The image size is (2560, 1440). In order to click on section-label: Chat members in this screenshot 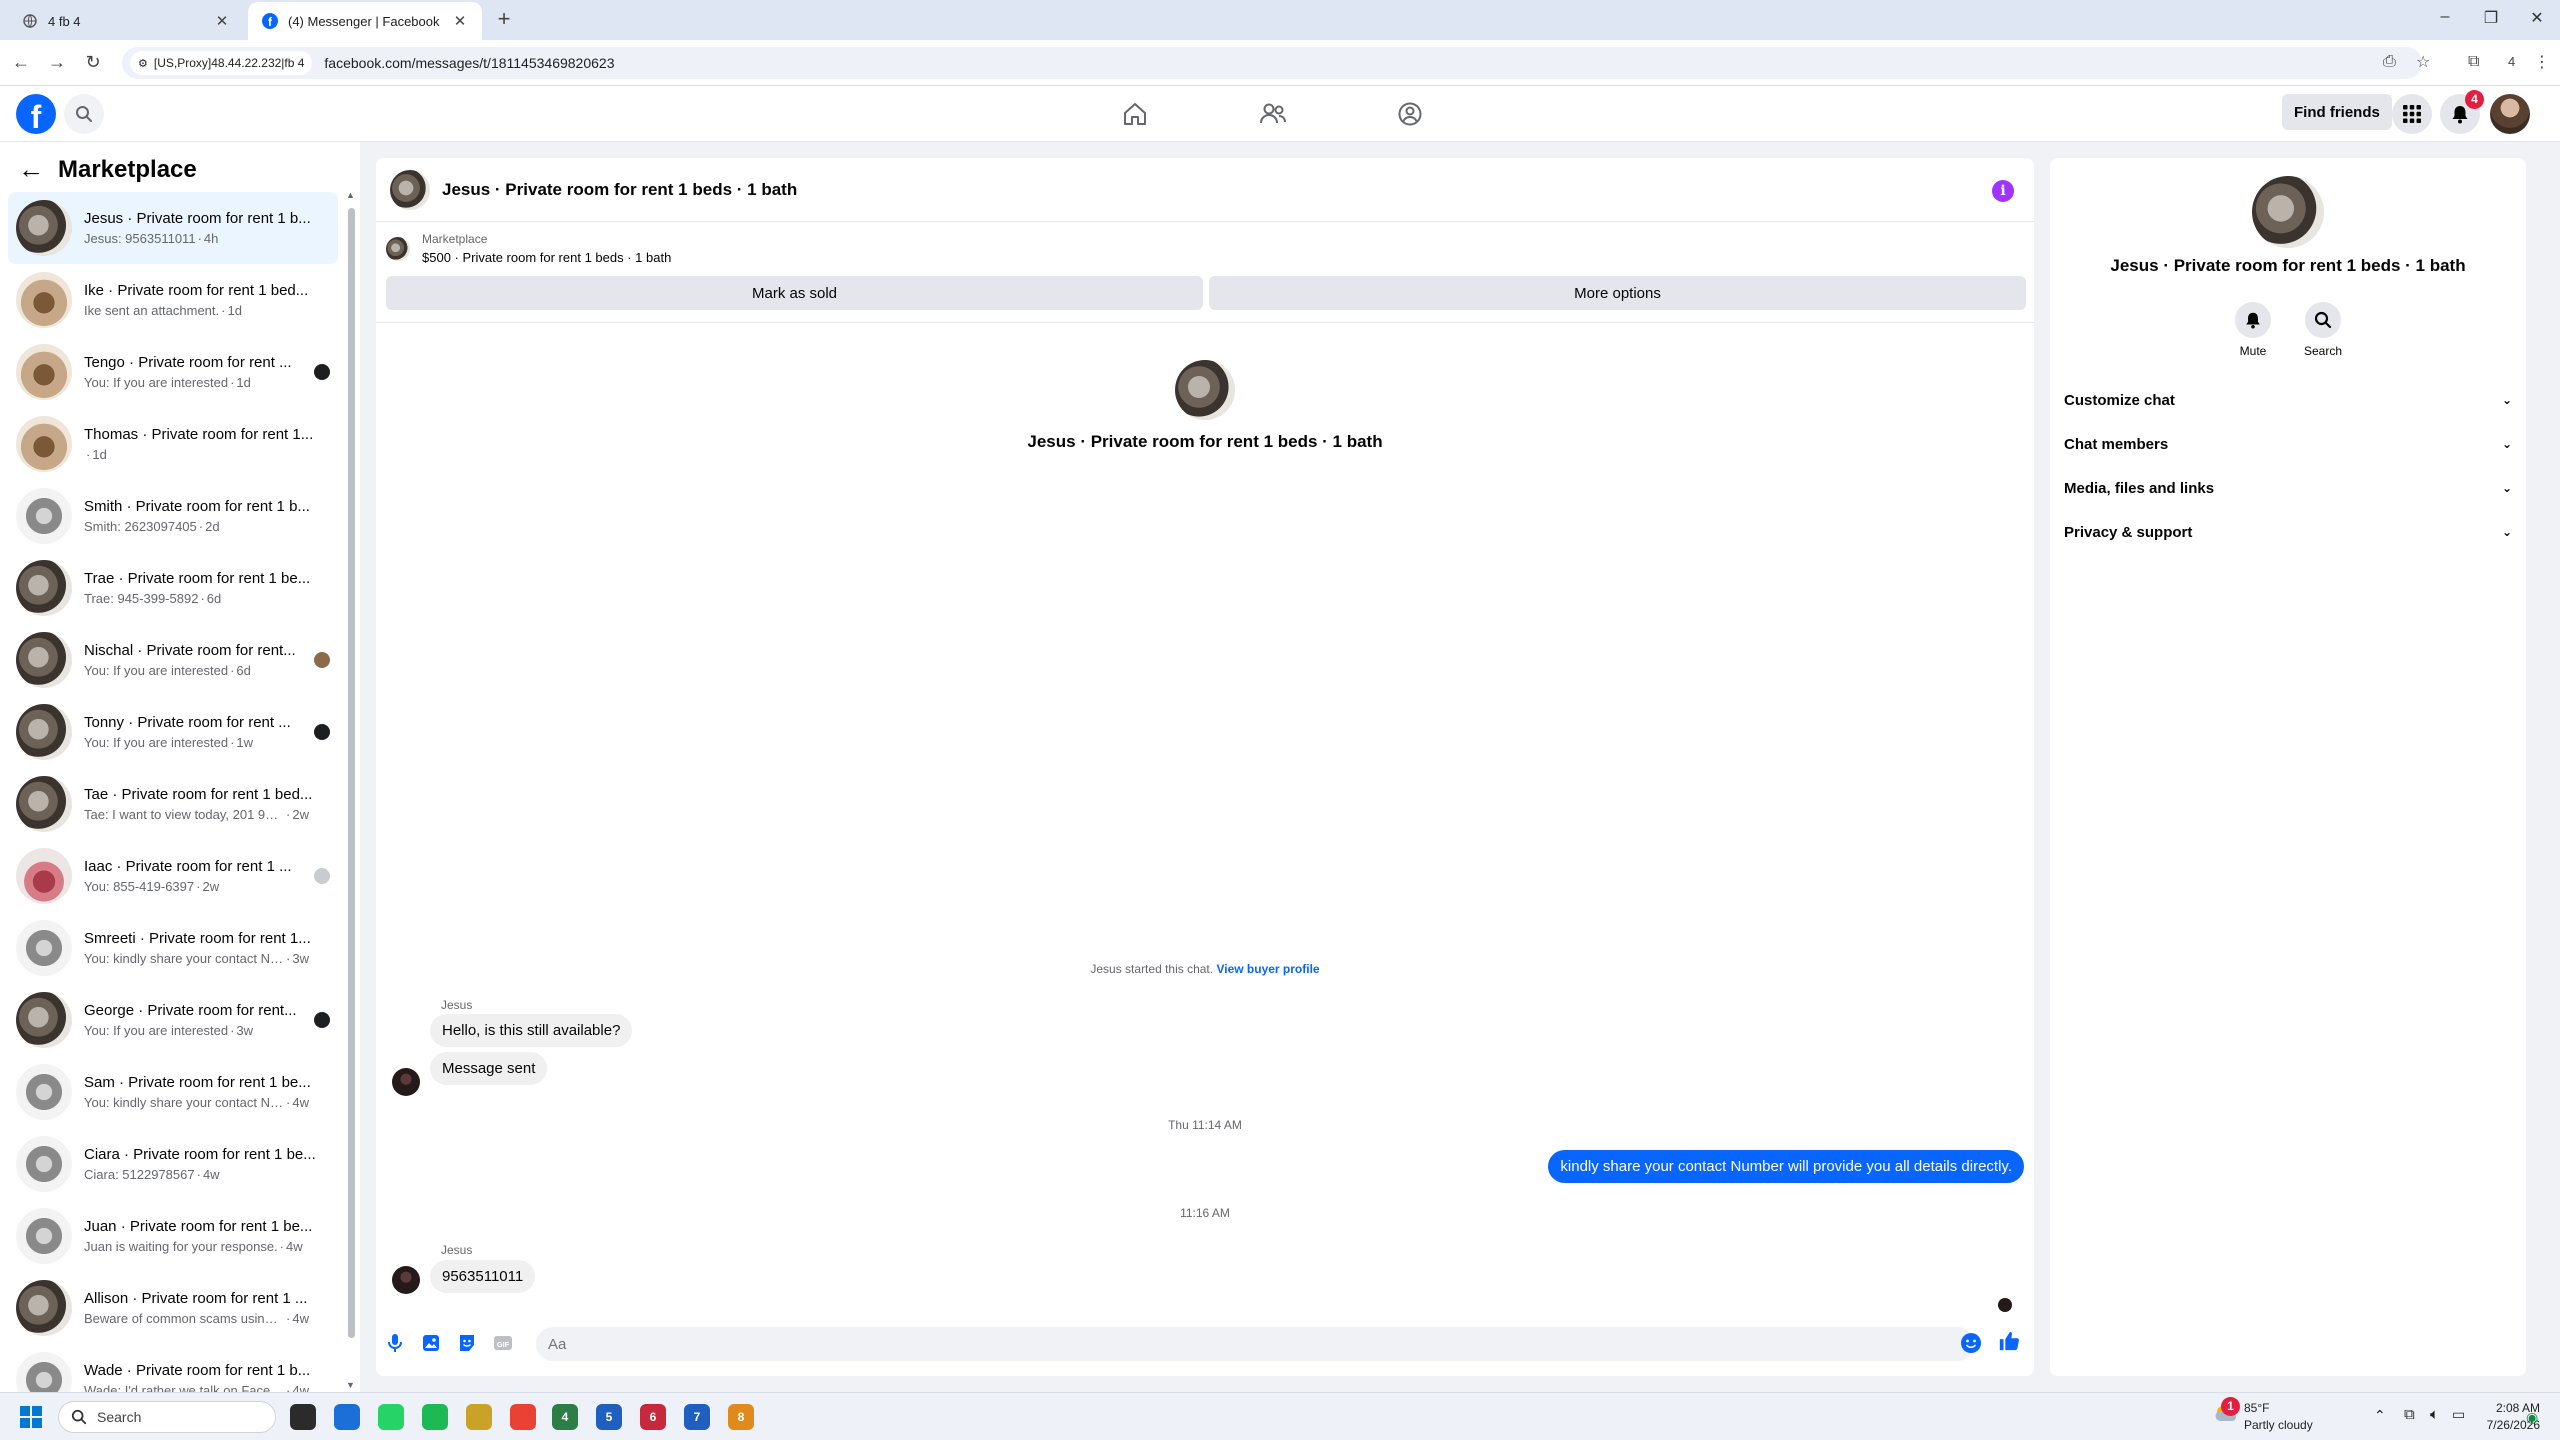, I will do `click(2116, 444)`.